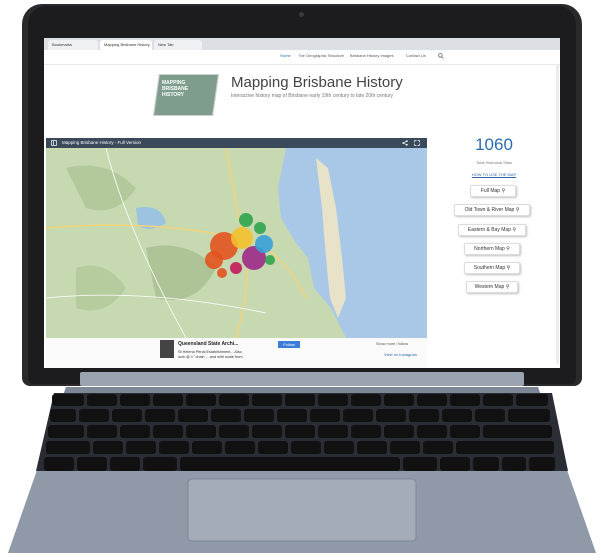 This screenshot has height=560, width=601. What do you see at coordinates (492, 287) in the screenshot?
I see `western-map-button: Western Map ⚲` at bounding box center [492, 287].